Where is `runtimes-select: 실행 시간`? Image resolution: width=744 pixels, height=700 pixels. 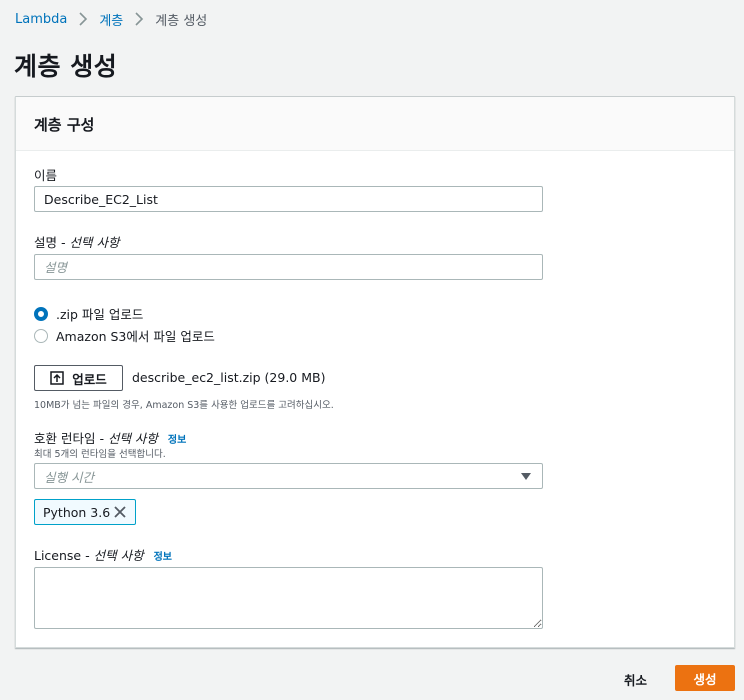 runtimes-select: 실행 시간 is located at coordinates (288, 476).